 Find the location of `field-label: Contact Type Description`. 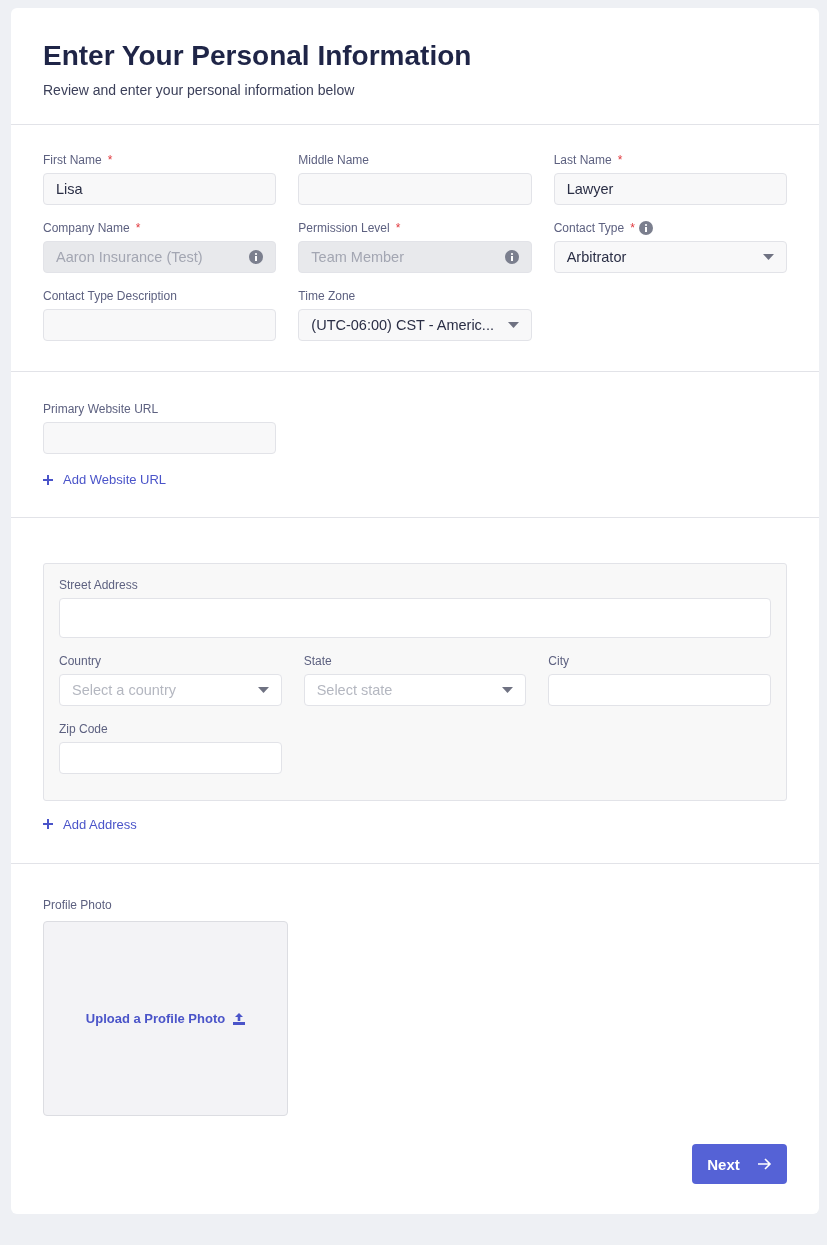

field-label: Contact Type Description is located at coordinates (110, 296).